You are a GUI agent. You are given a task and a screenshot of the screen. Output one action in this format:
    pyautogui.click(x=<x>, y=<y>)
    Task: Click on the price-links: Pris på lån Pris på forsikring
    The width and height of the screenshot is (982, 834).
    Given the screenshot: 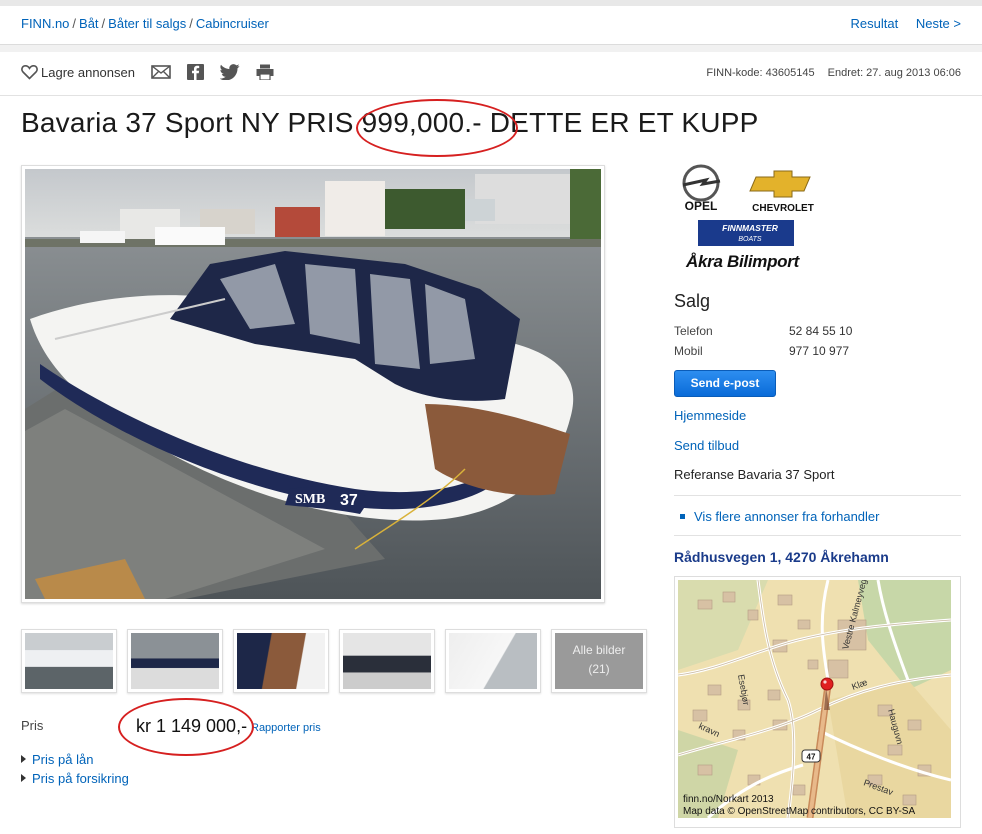 What is the action you would take?
    pyautogui.click(x=75, y=769)
    